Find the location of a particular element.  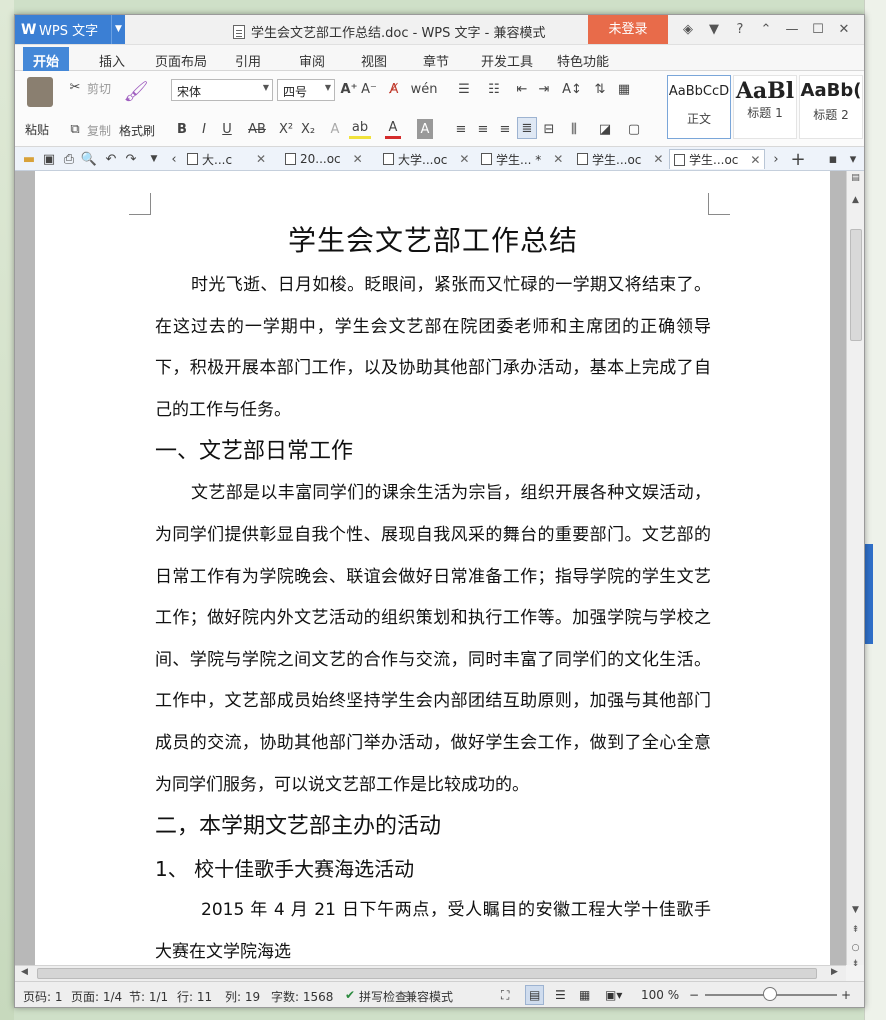

phonetic-guide-icon: wén is located at coordinates (424, 89).